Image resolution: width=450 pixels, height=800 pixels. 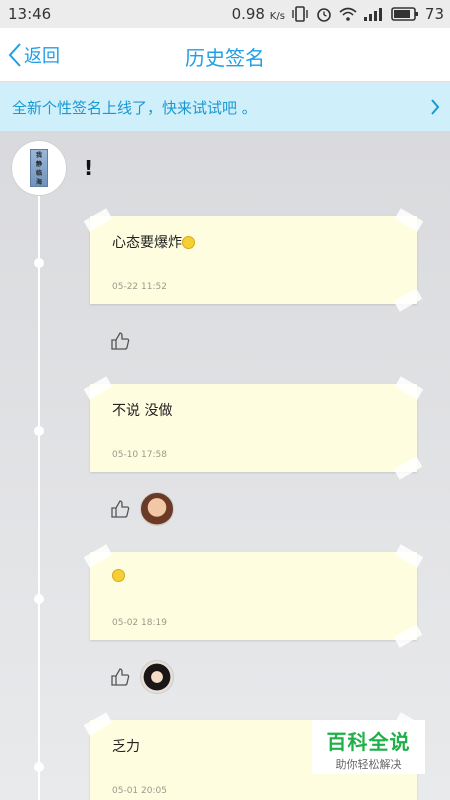 I want to click on timeline-line, so click(x=39, y=490).